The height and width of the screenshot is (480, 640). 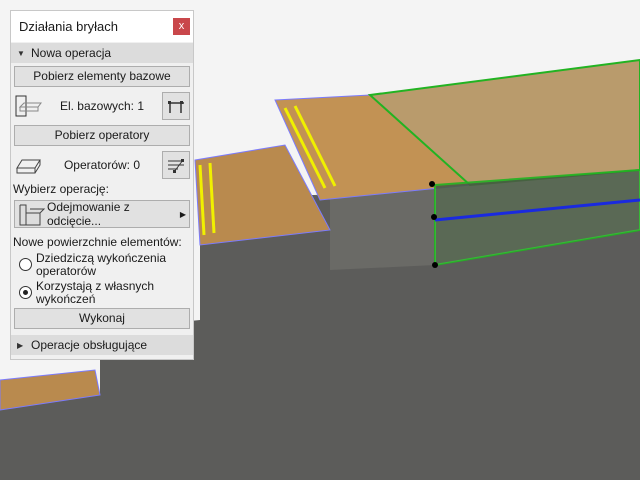 I want to click on base-element-icon, so click(x=28, y=106).